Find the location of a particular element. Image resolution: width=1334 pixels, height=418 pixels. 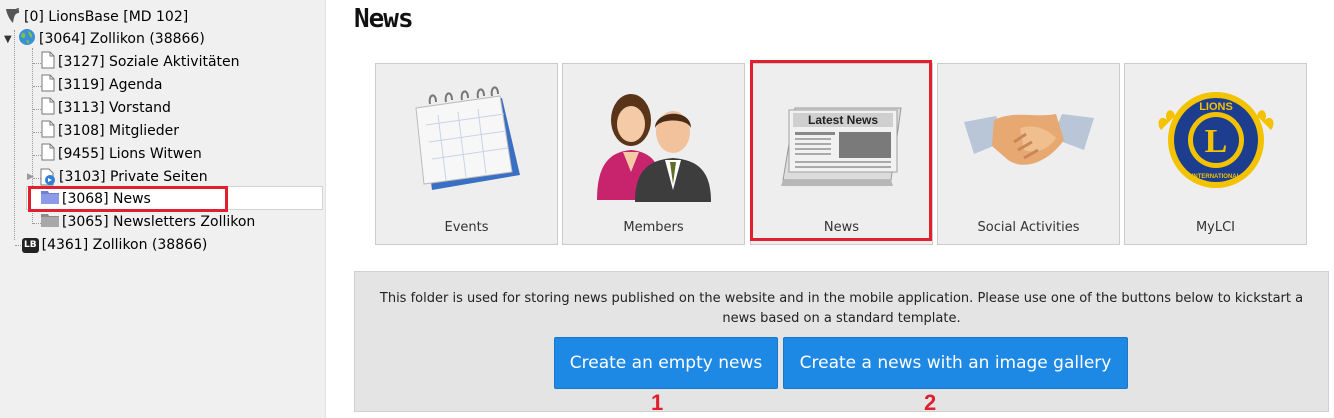

tile-social-activities: Social Activities is located at coordinates (1028, 154).